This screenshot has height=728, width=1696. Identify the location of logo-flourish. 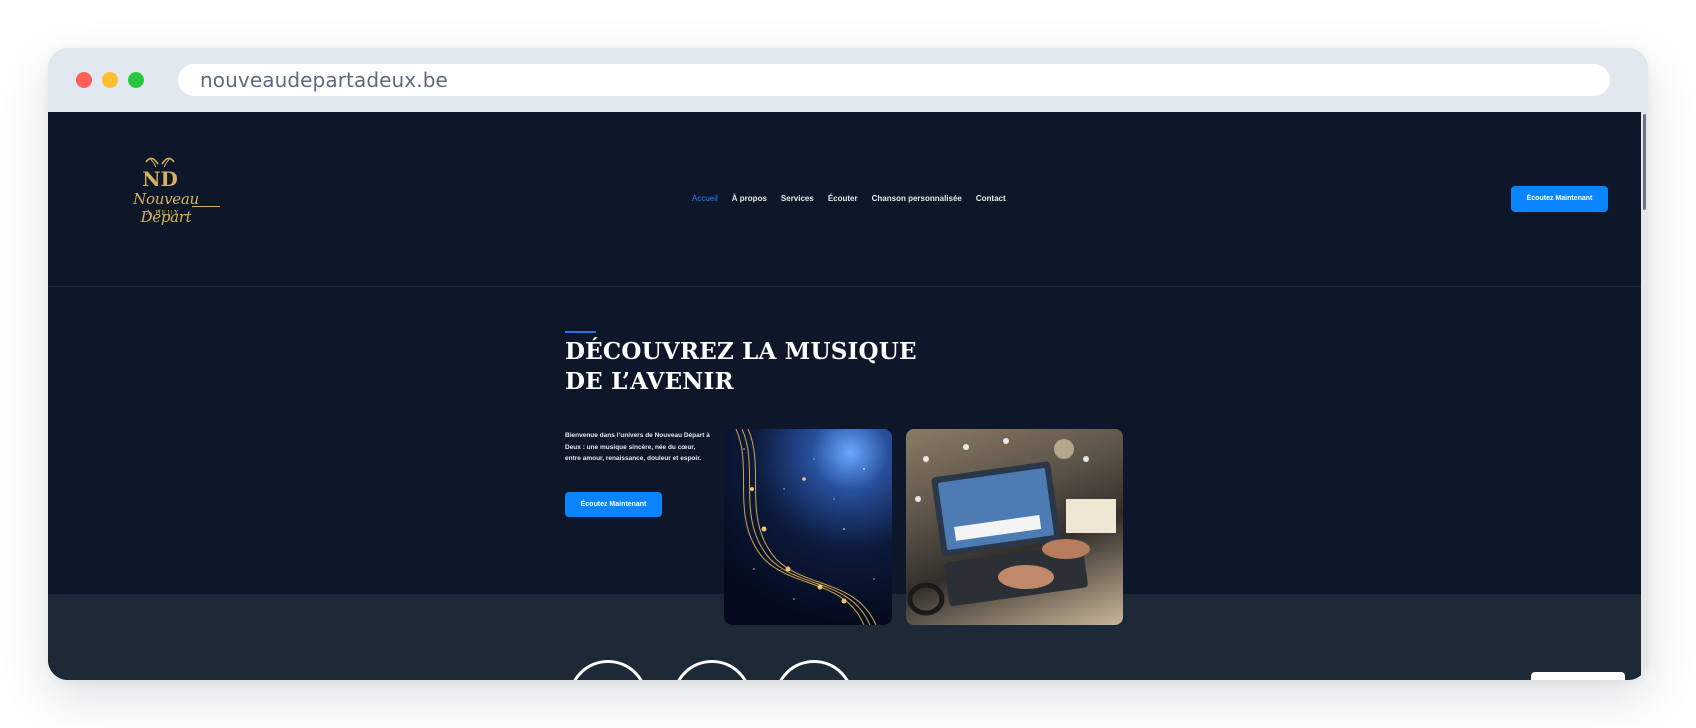
(206, 206).